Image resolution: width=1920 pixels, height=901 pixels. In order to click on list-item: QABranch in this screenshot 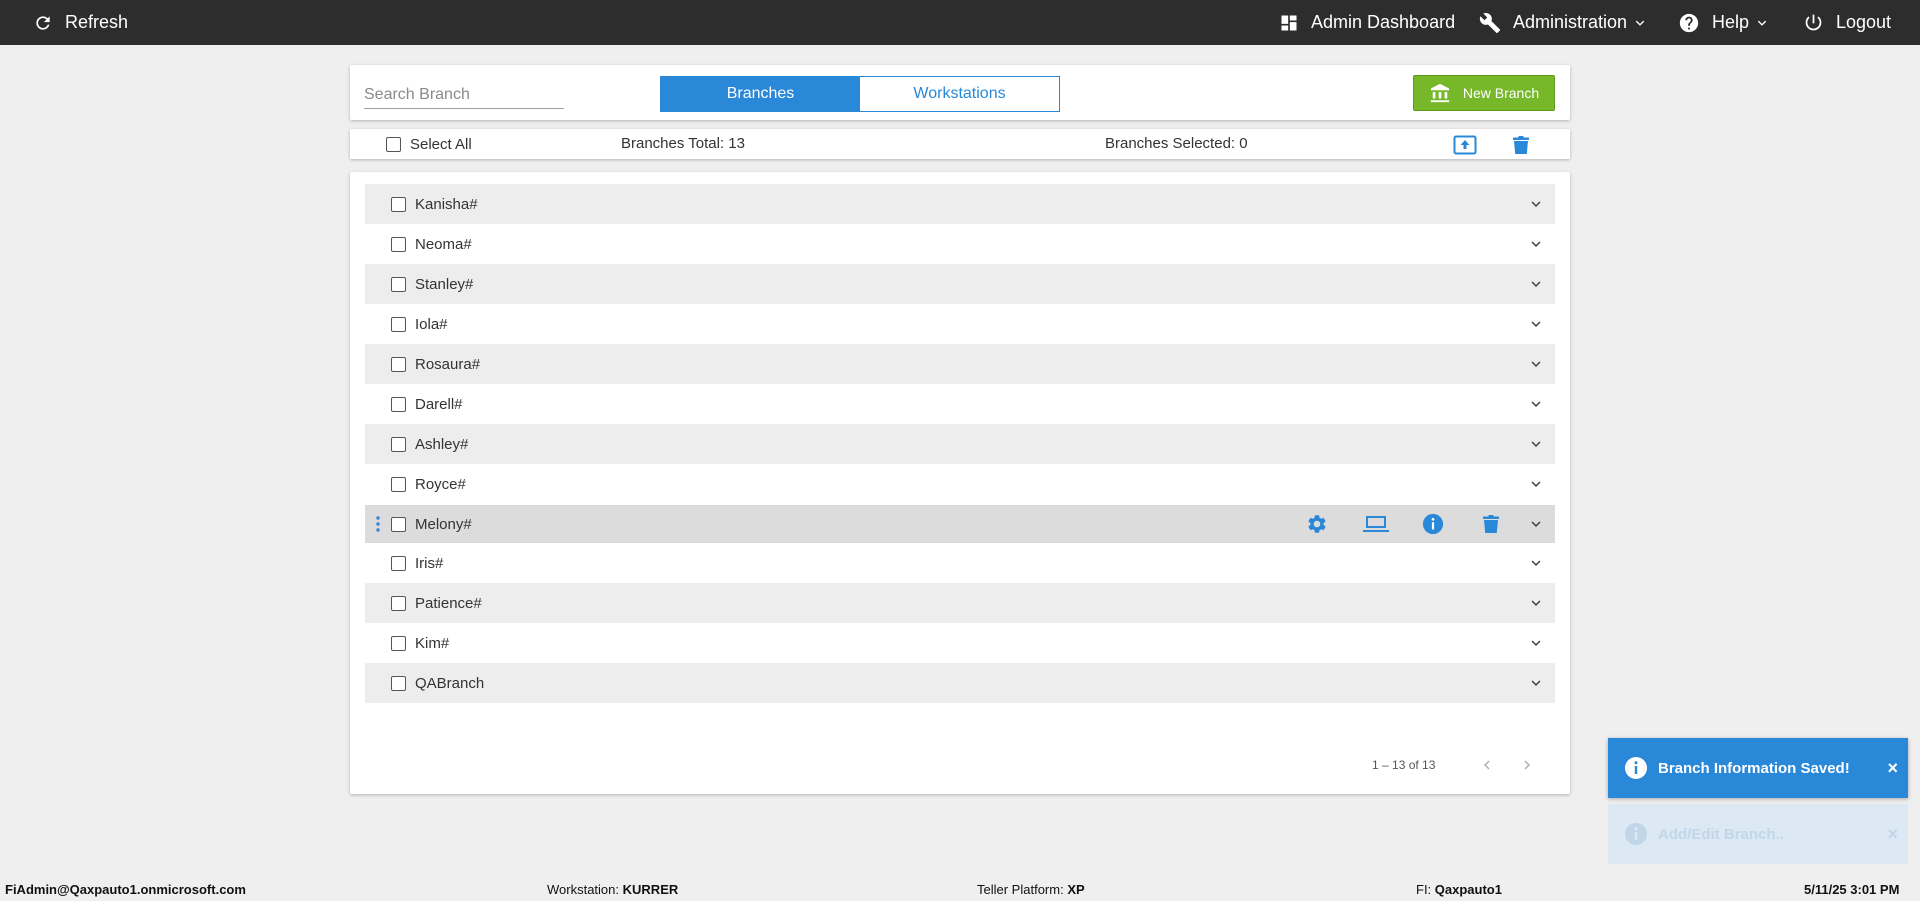, I will do `click(960, 683)`.